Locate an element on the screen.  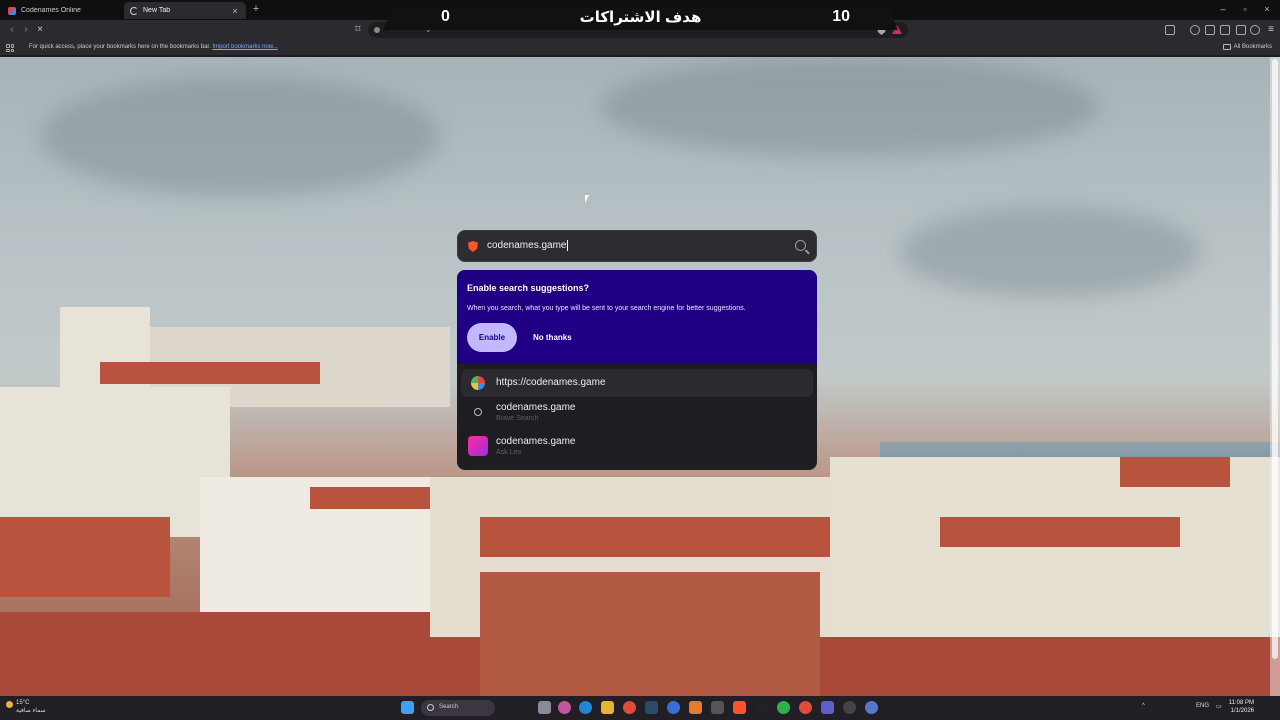
background-building is located at coordinates (115, 462).